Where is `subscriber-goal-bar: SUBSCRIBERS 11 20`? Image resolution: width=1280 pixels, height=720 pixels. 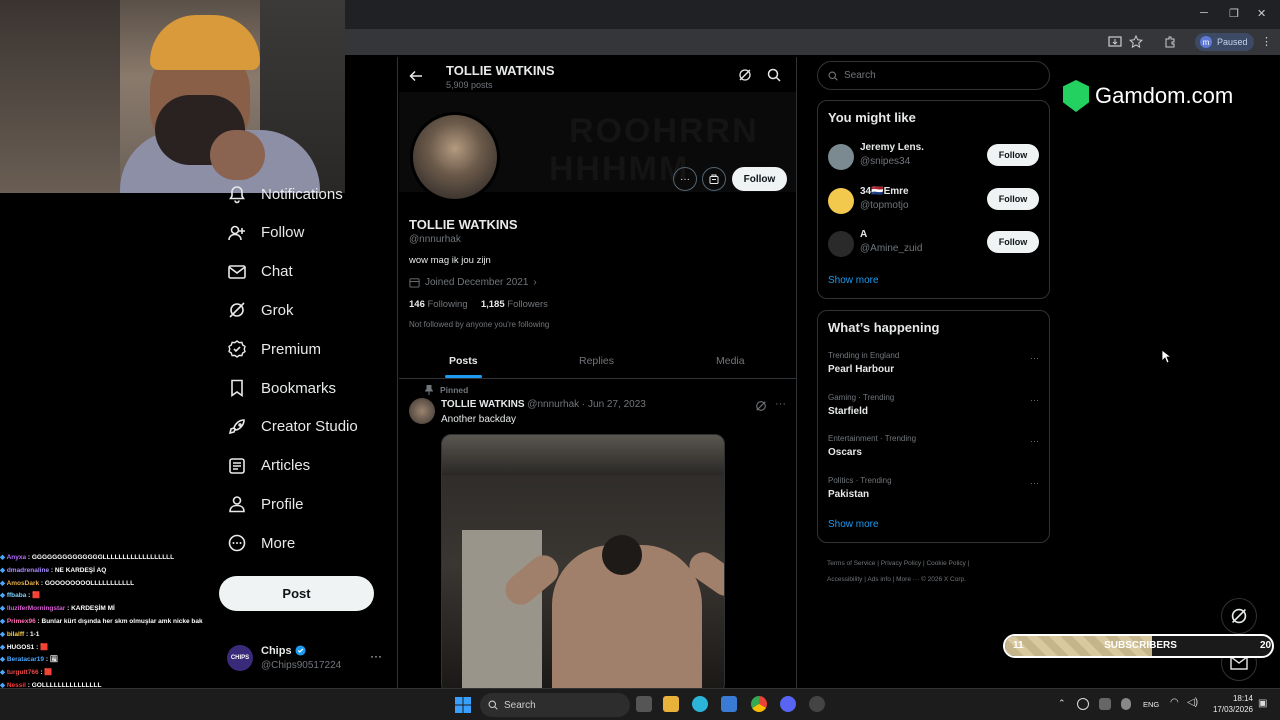
subscriber-goal-bar: SUBSCRIBERS 11 20 is located at coordinates (1138, 646).